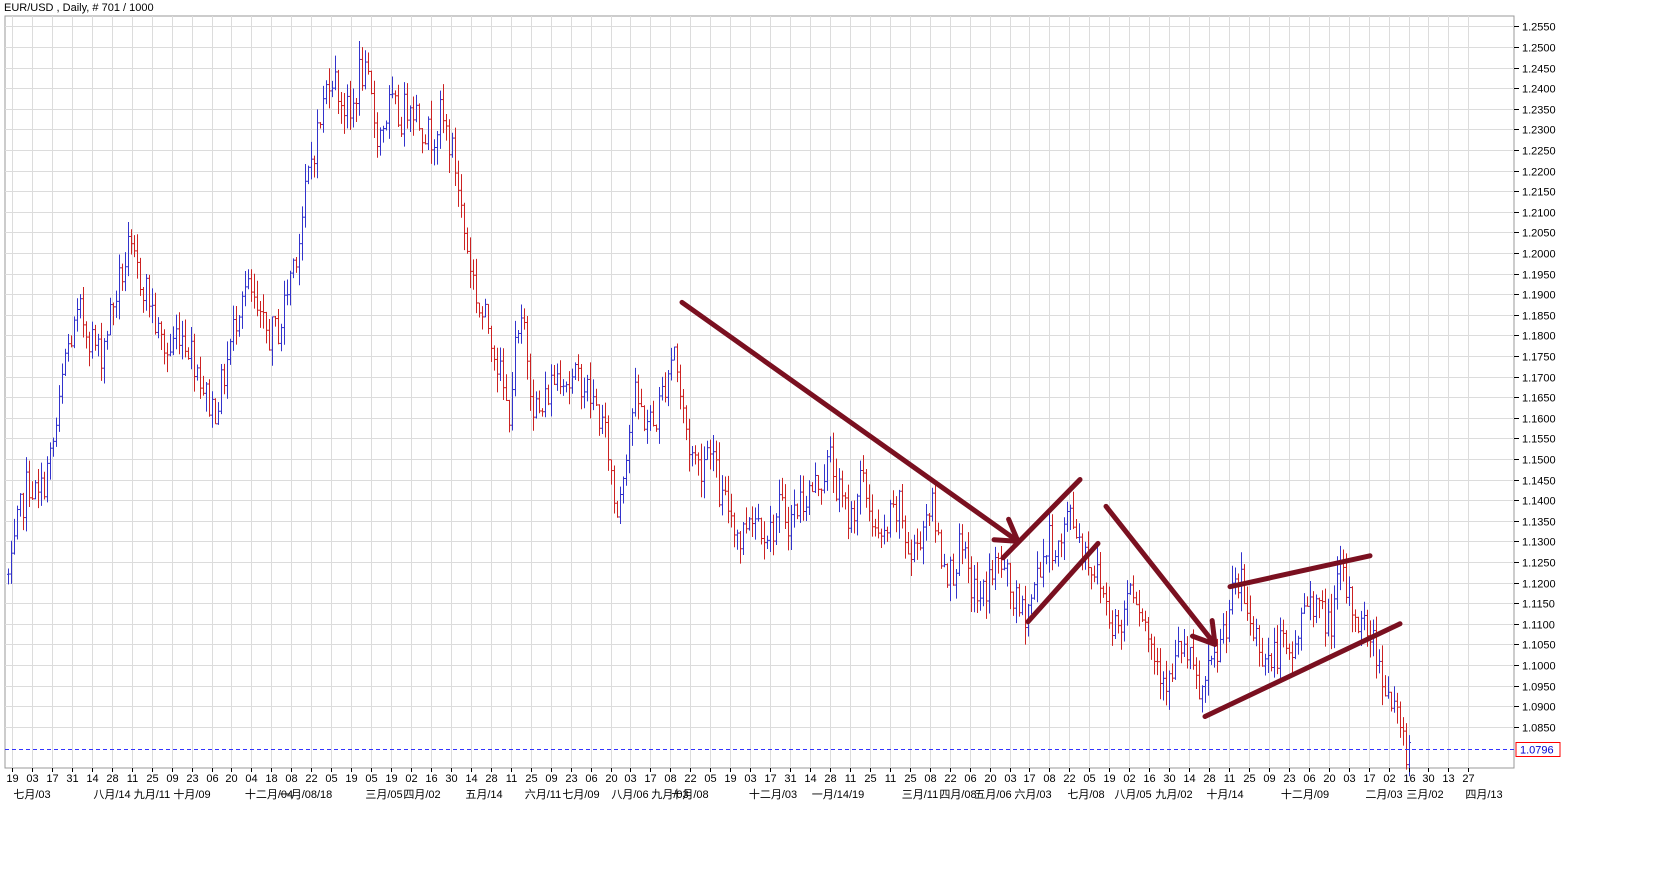  Describe the element at coordinates (1539, 729) in the screenshot. I see `y-tick-label: 1.0850` at that location.